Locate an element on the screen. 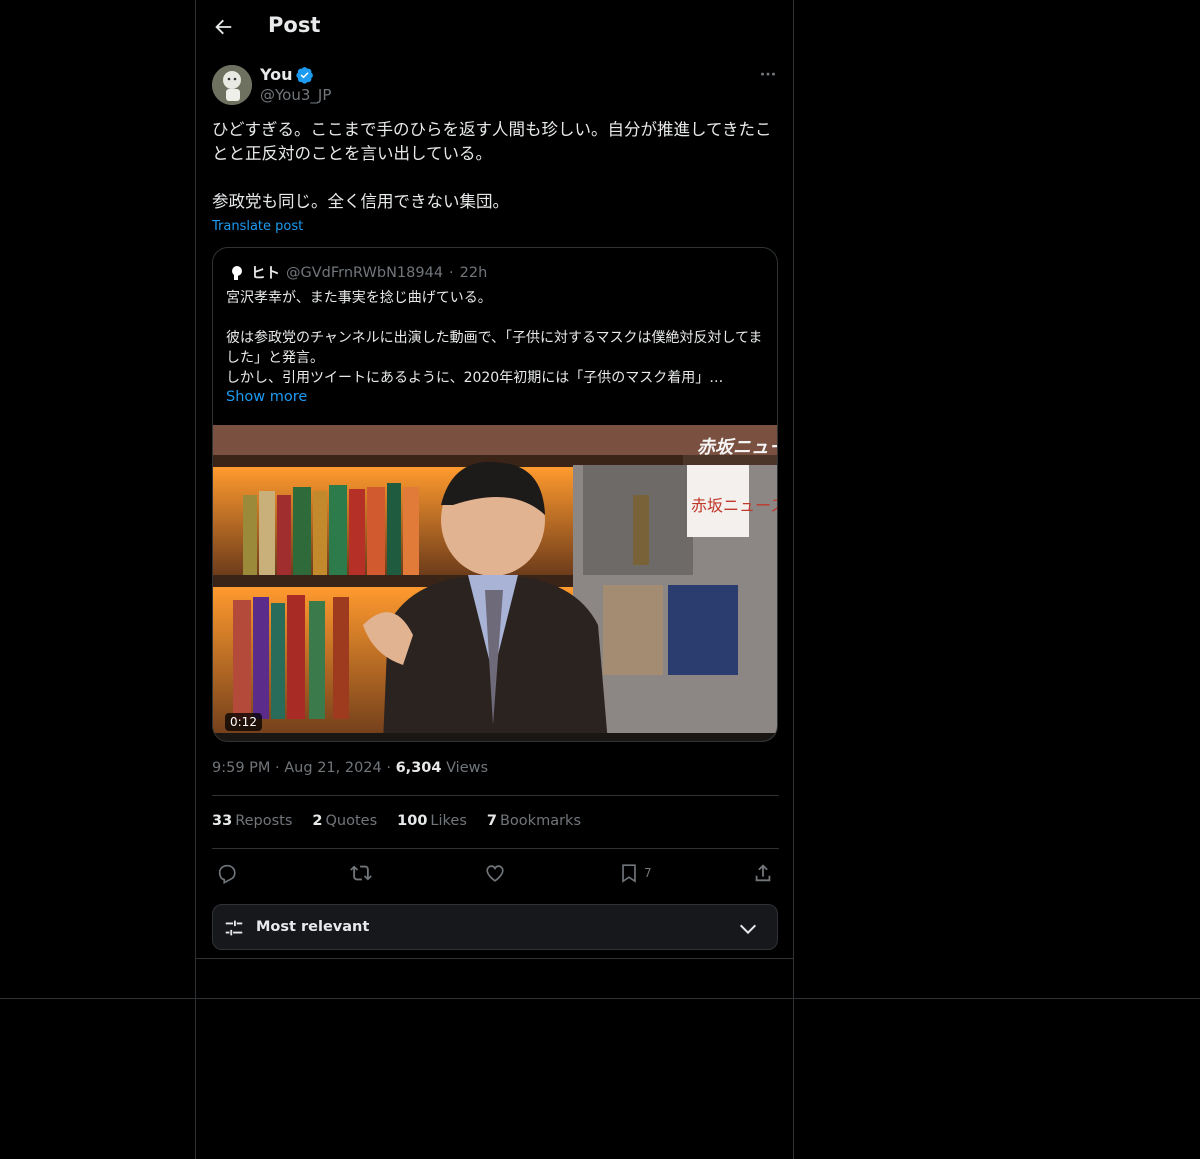 This screenshot has width=1200, height=1159. engagement-stats: 33 Reposts 2 Quotes 100 Likes 7 Bookmarks is located at coordinates (396, 821).